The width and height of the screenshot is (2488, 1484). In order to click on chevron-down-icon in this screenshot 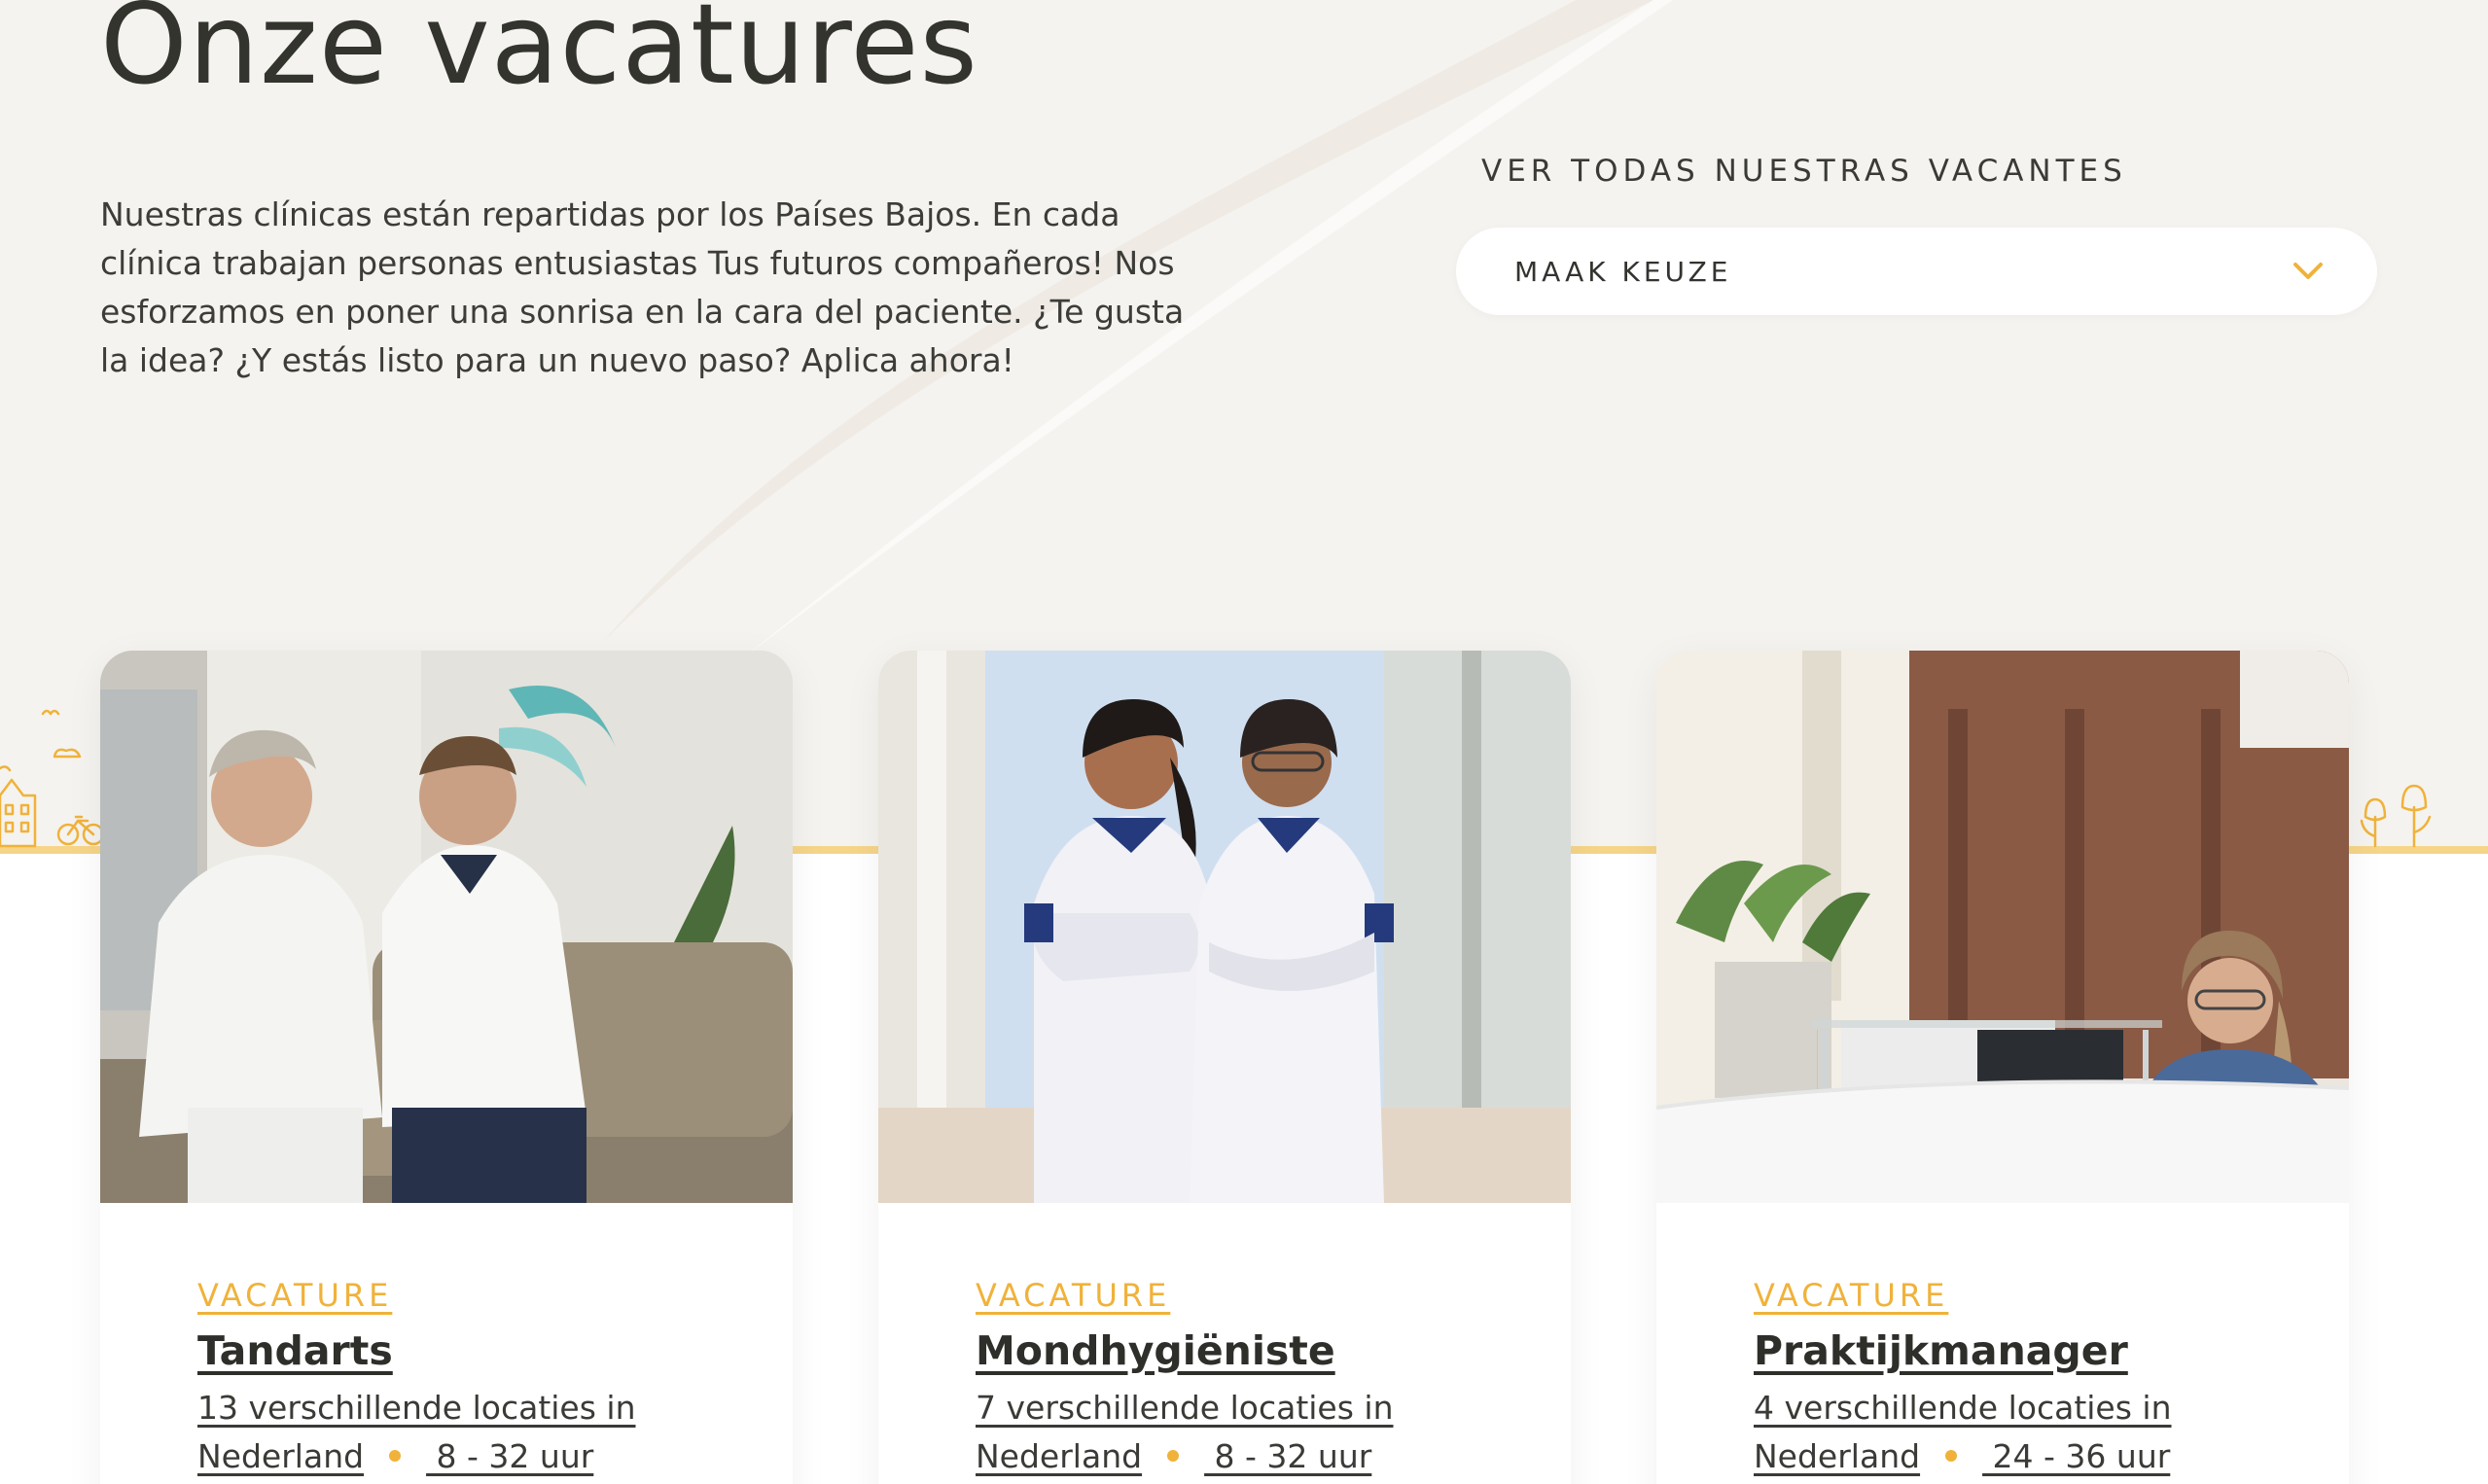, I will do `click(2308, 271)`.